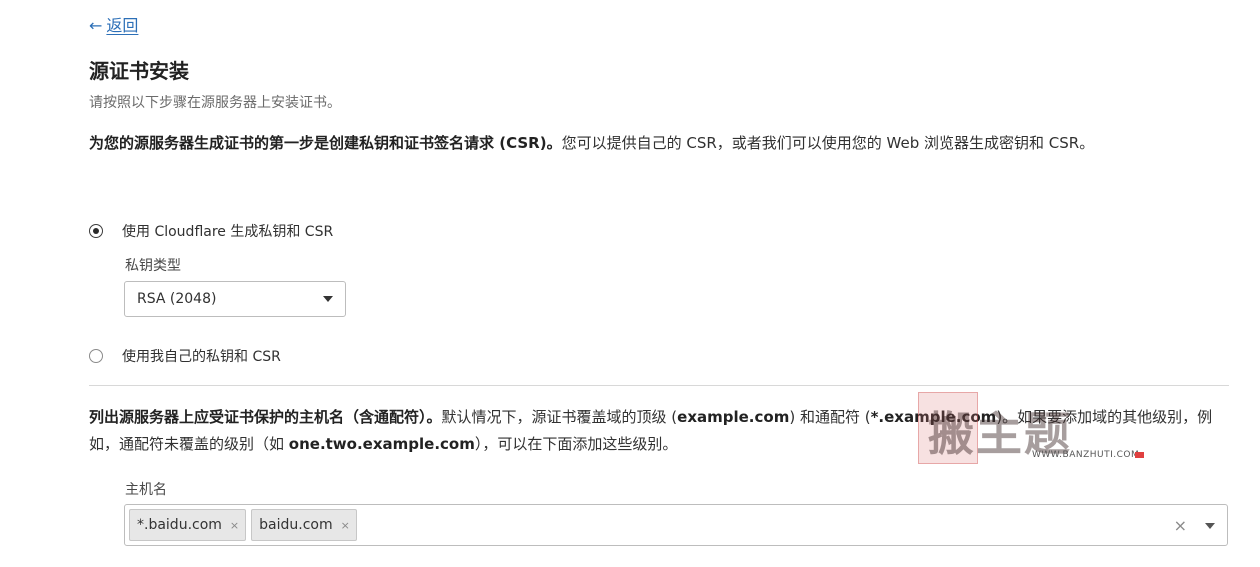  Describe the element at coordinates (228, 232) in the screenshot. I see `radio-label-cloudflare: 使用 Cloudflare 生成私钥和 CSR` at that location.